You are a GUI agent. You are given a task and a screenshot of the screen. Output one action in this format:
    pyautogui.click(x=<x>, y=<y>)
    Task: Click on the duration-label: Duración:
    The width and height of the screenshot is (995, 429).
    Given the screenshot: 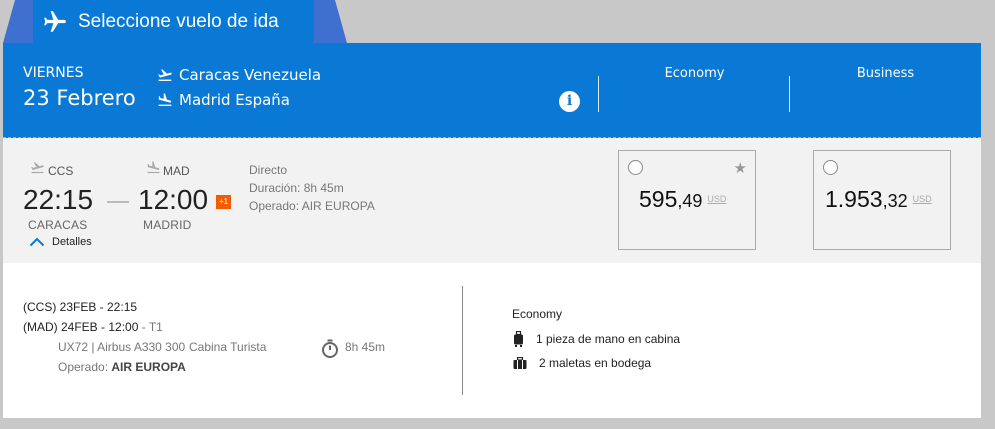 What is the action you would take?
    pyautogui.click(x=275, y=188)
    